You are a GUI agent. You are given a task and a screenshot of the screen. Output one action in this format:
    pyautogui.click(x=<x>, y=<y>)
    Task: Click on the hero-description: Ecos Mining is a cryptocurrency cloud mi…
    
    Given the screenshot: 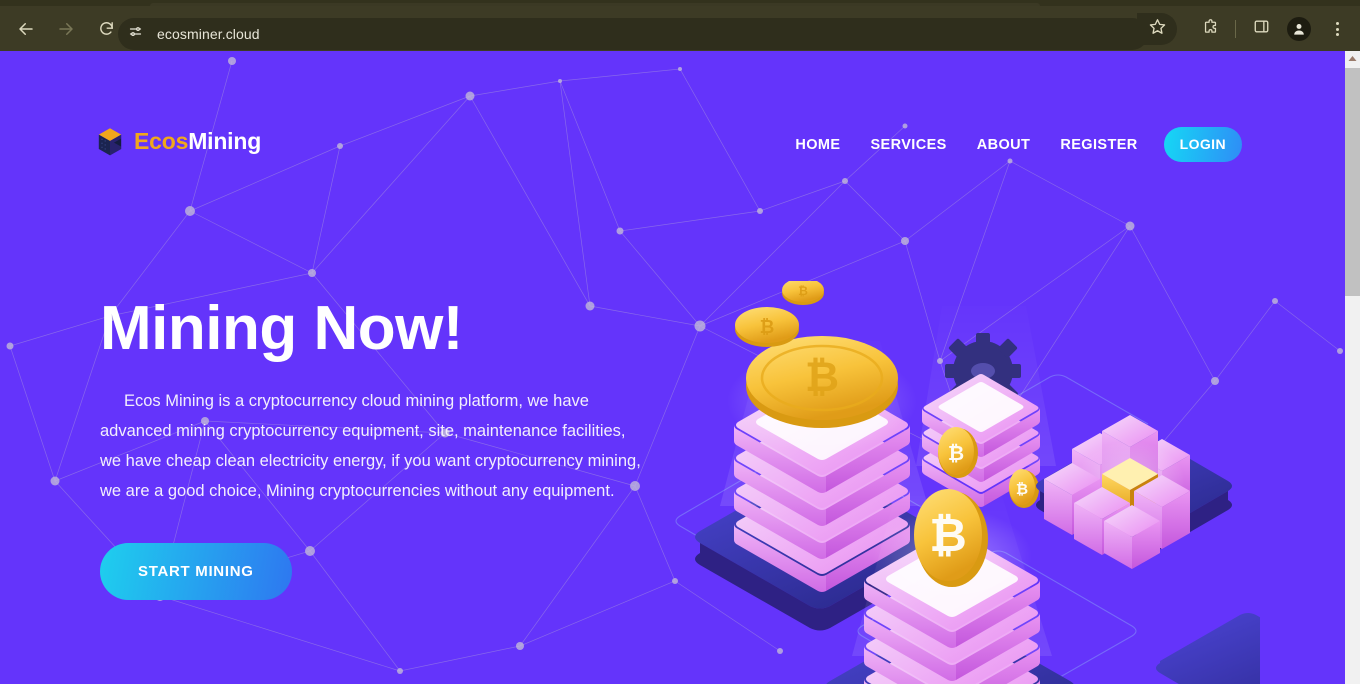 What is the action you would take?
    pyautogui.click(x=370, y=446)
    